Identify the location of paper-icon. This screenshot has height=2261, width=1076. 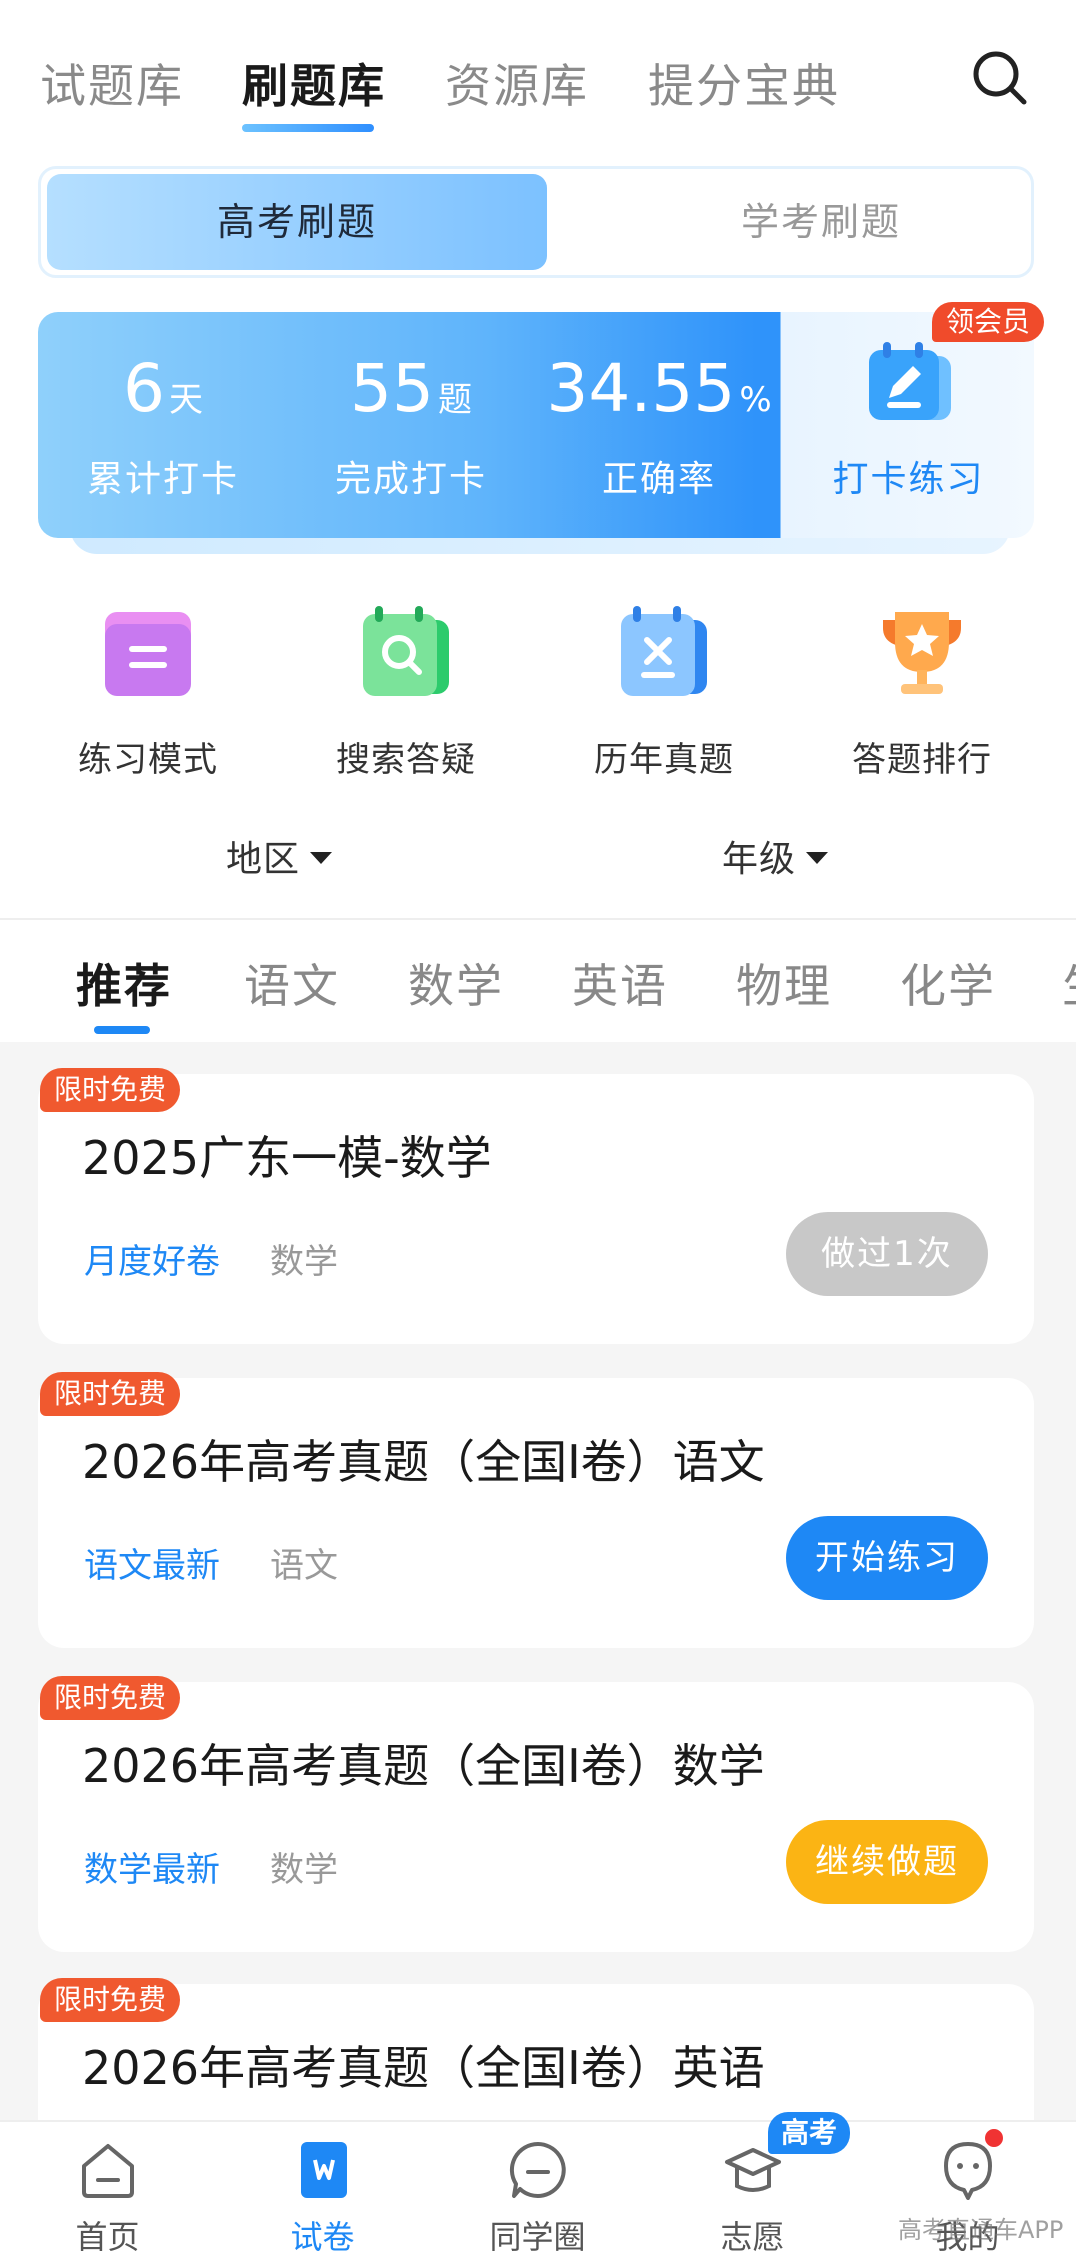
(324, 2170).